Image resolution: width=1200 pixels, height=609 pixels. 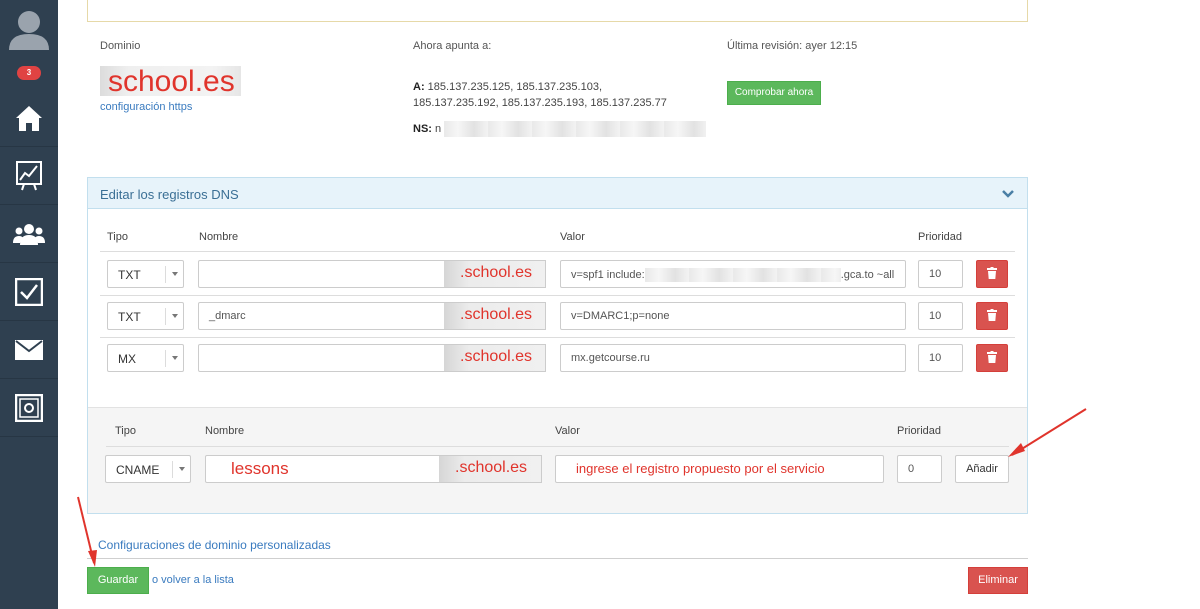 I want to click on record-value-start: v=spf1 include:, so click(x=608, y=274).